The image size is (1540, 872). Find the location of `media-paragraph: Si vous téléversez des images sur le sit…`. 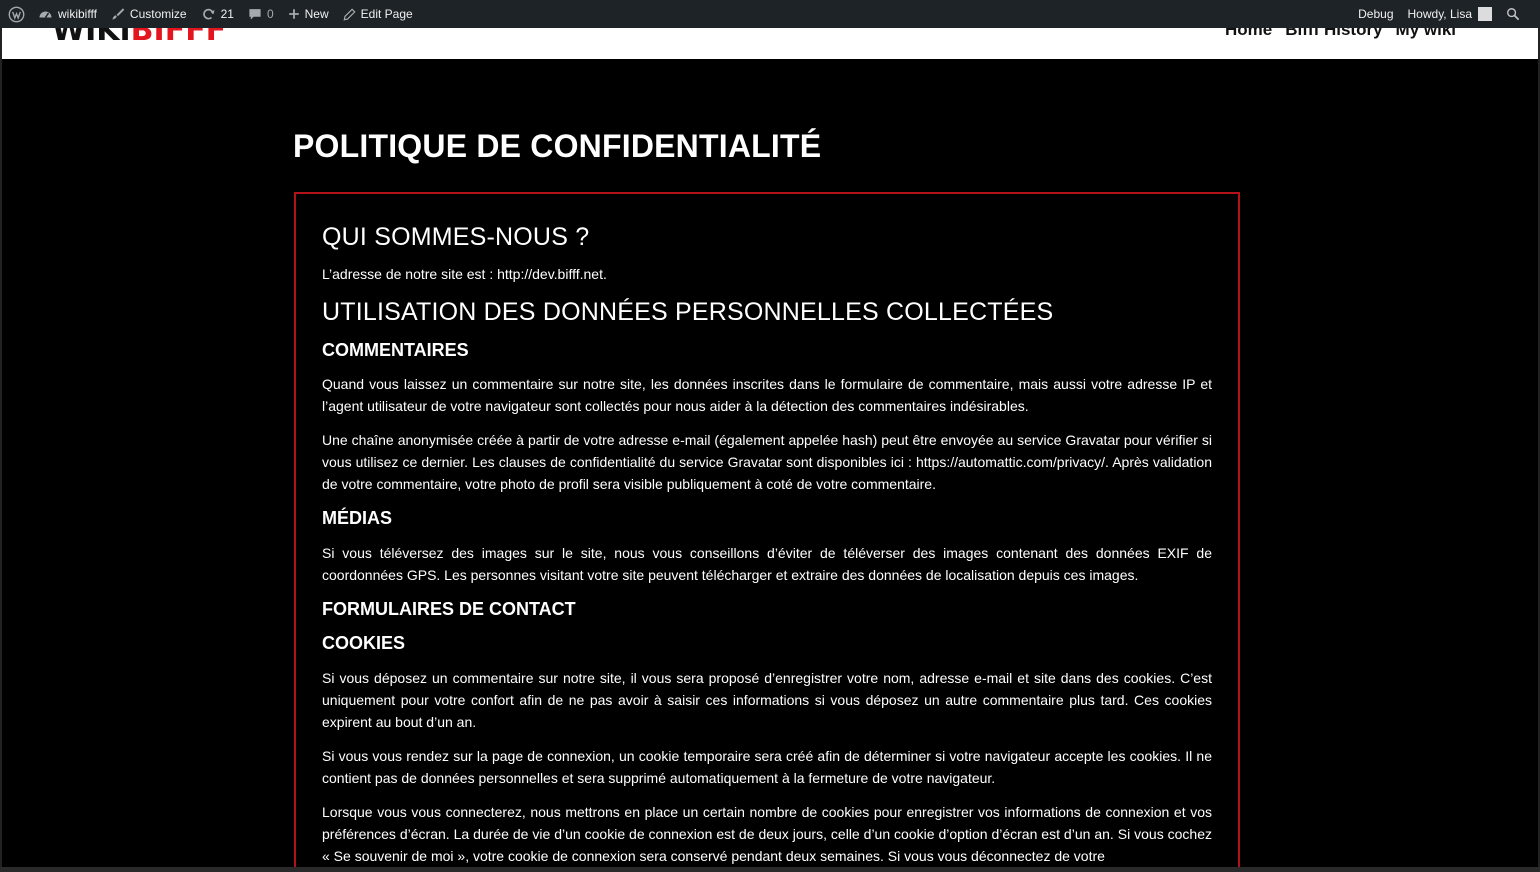

media-paragraph: Si vous téléversez des images sur le sit… is located at coordinates (767, 563).